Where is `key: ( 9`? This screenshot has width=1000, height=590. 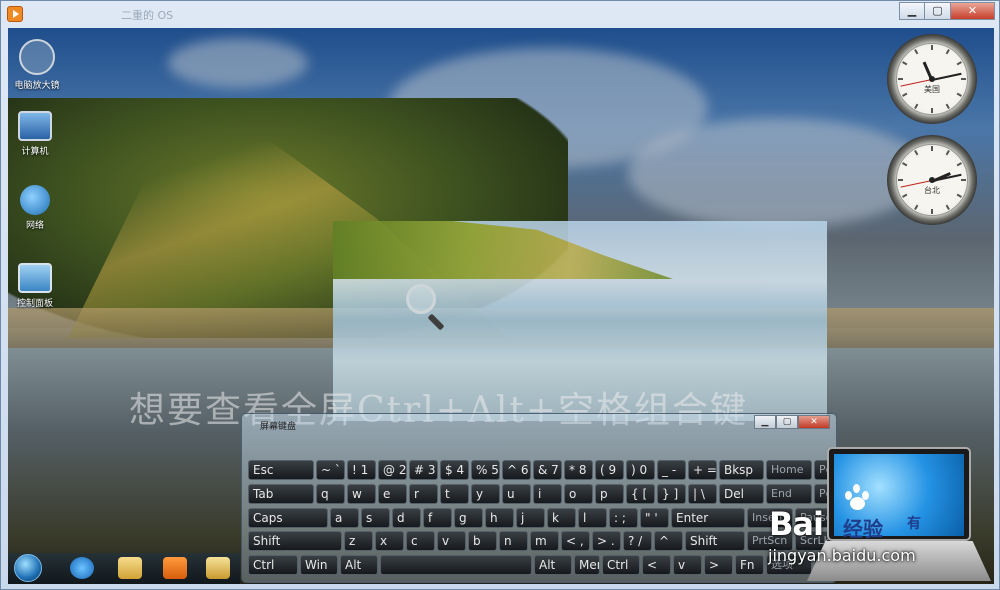
key: ( 9 is located at coordinates (609, 470).